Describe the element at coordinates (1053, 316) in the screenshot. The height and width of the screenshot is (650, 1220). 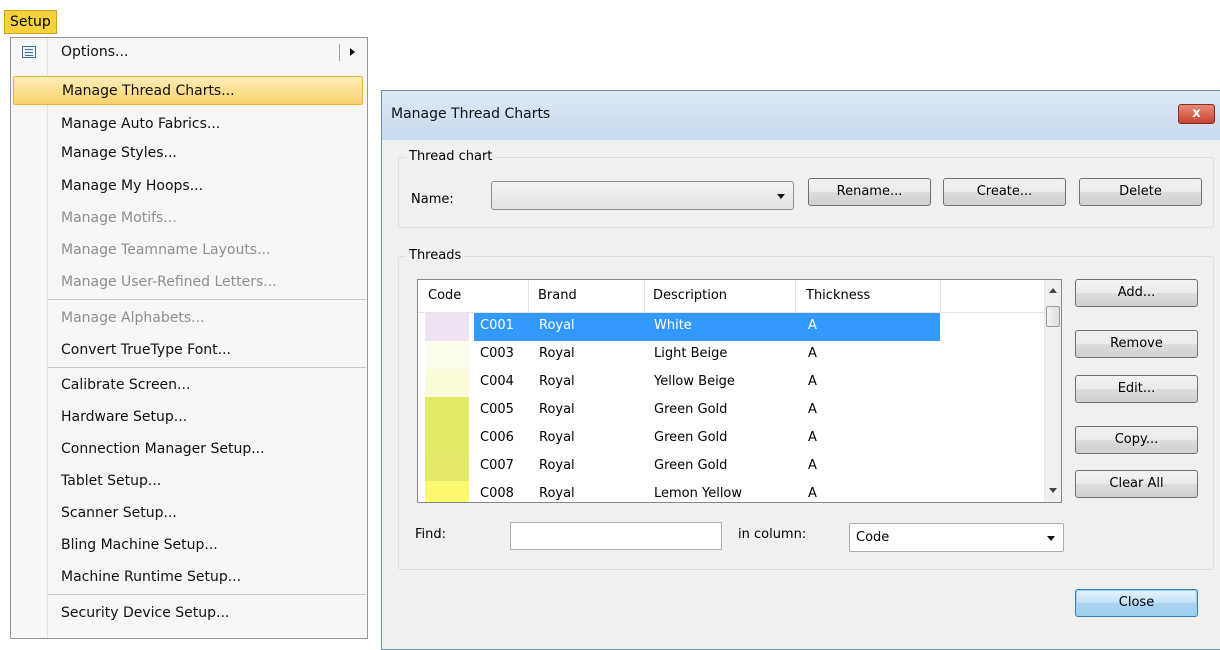
I see `scrollbar-thumb` at that location.